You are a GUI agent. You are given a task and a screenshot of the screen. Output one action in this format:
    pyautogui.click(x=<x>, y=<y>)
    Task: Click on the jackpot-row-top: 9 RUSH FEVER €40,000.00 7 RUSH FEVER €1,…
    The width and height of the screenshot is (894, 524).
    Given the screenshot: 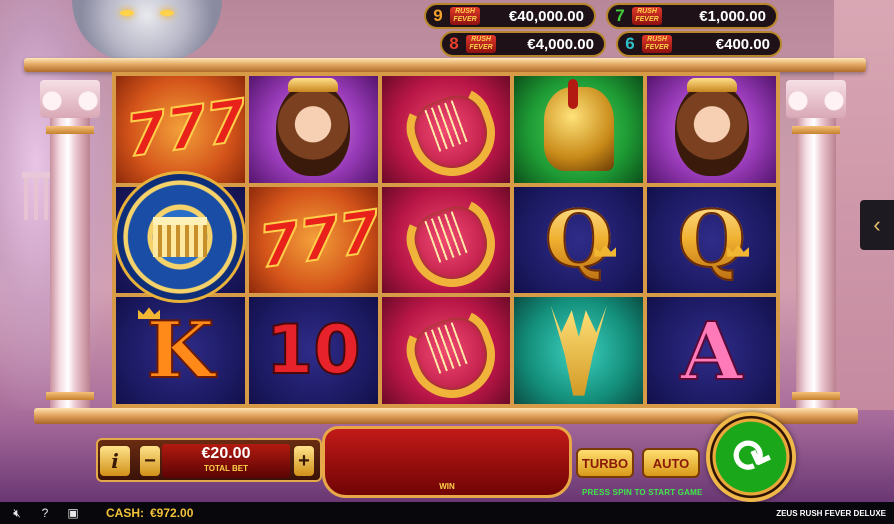 What is the action you would take?
    pyautogui.click(x=601, y=16)
    